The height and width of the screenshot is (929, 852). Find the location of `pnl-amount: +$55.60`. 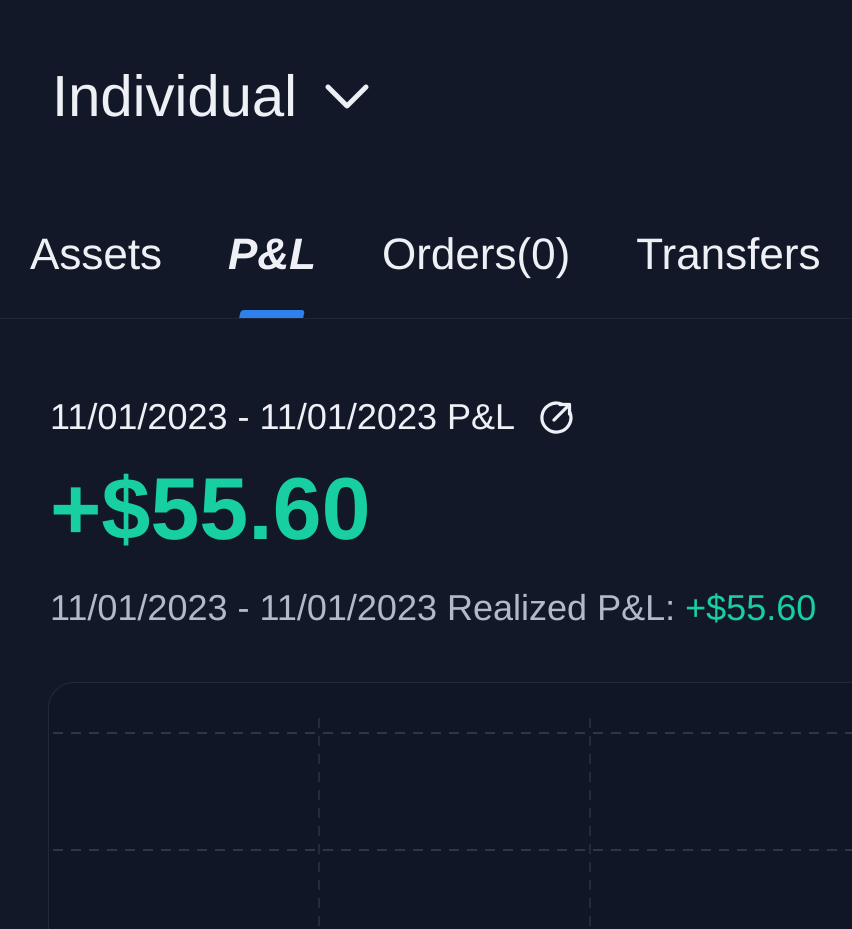

pnl-amount: +$55.60 is located at coordinates (210, 509).